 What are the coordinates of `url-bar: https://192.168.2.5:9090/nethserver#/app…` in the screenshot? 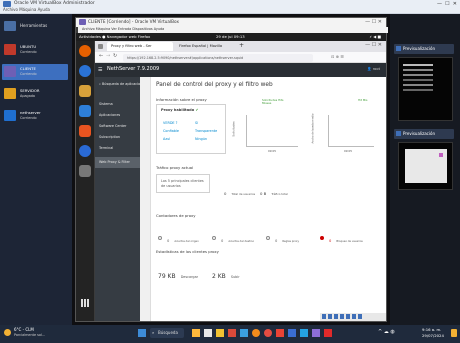 It's located at (218, 58).